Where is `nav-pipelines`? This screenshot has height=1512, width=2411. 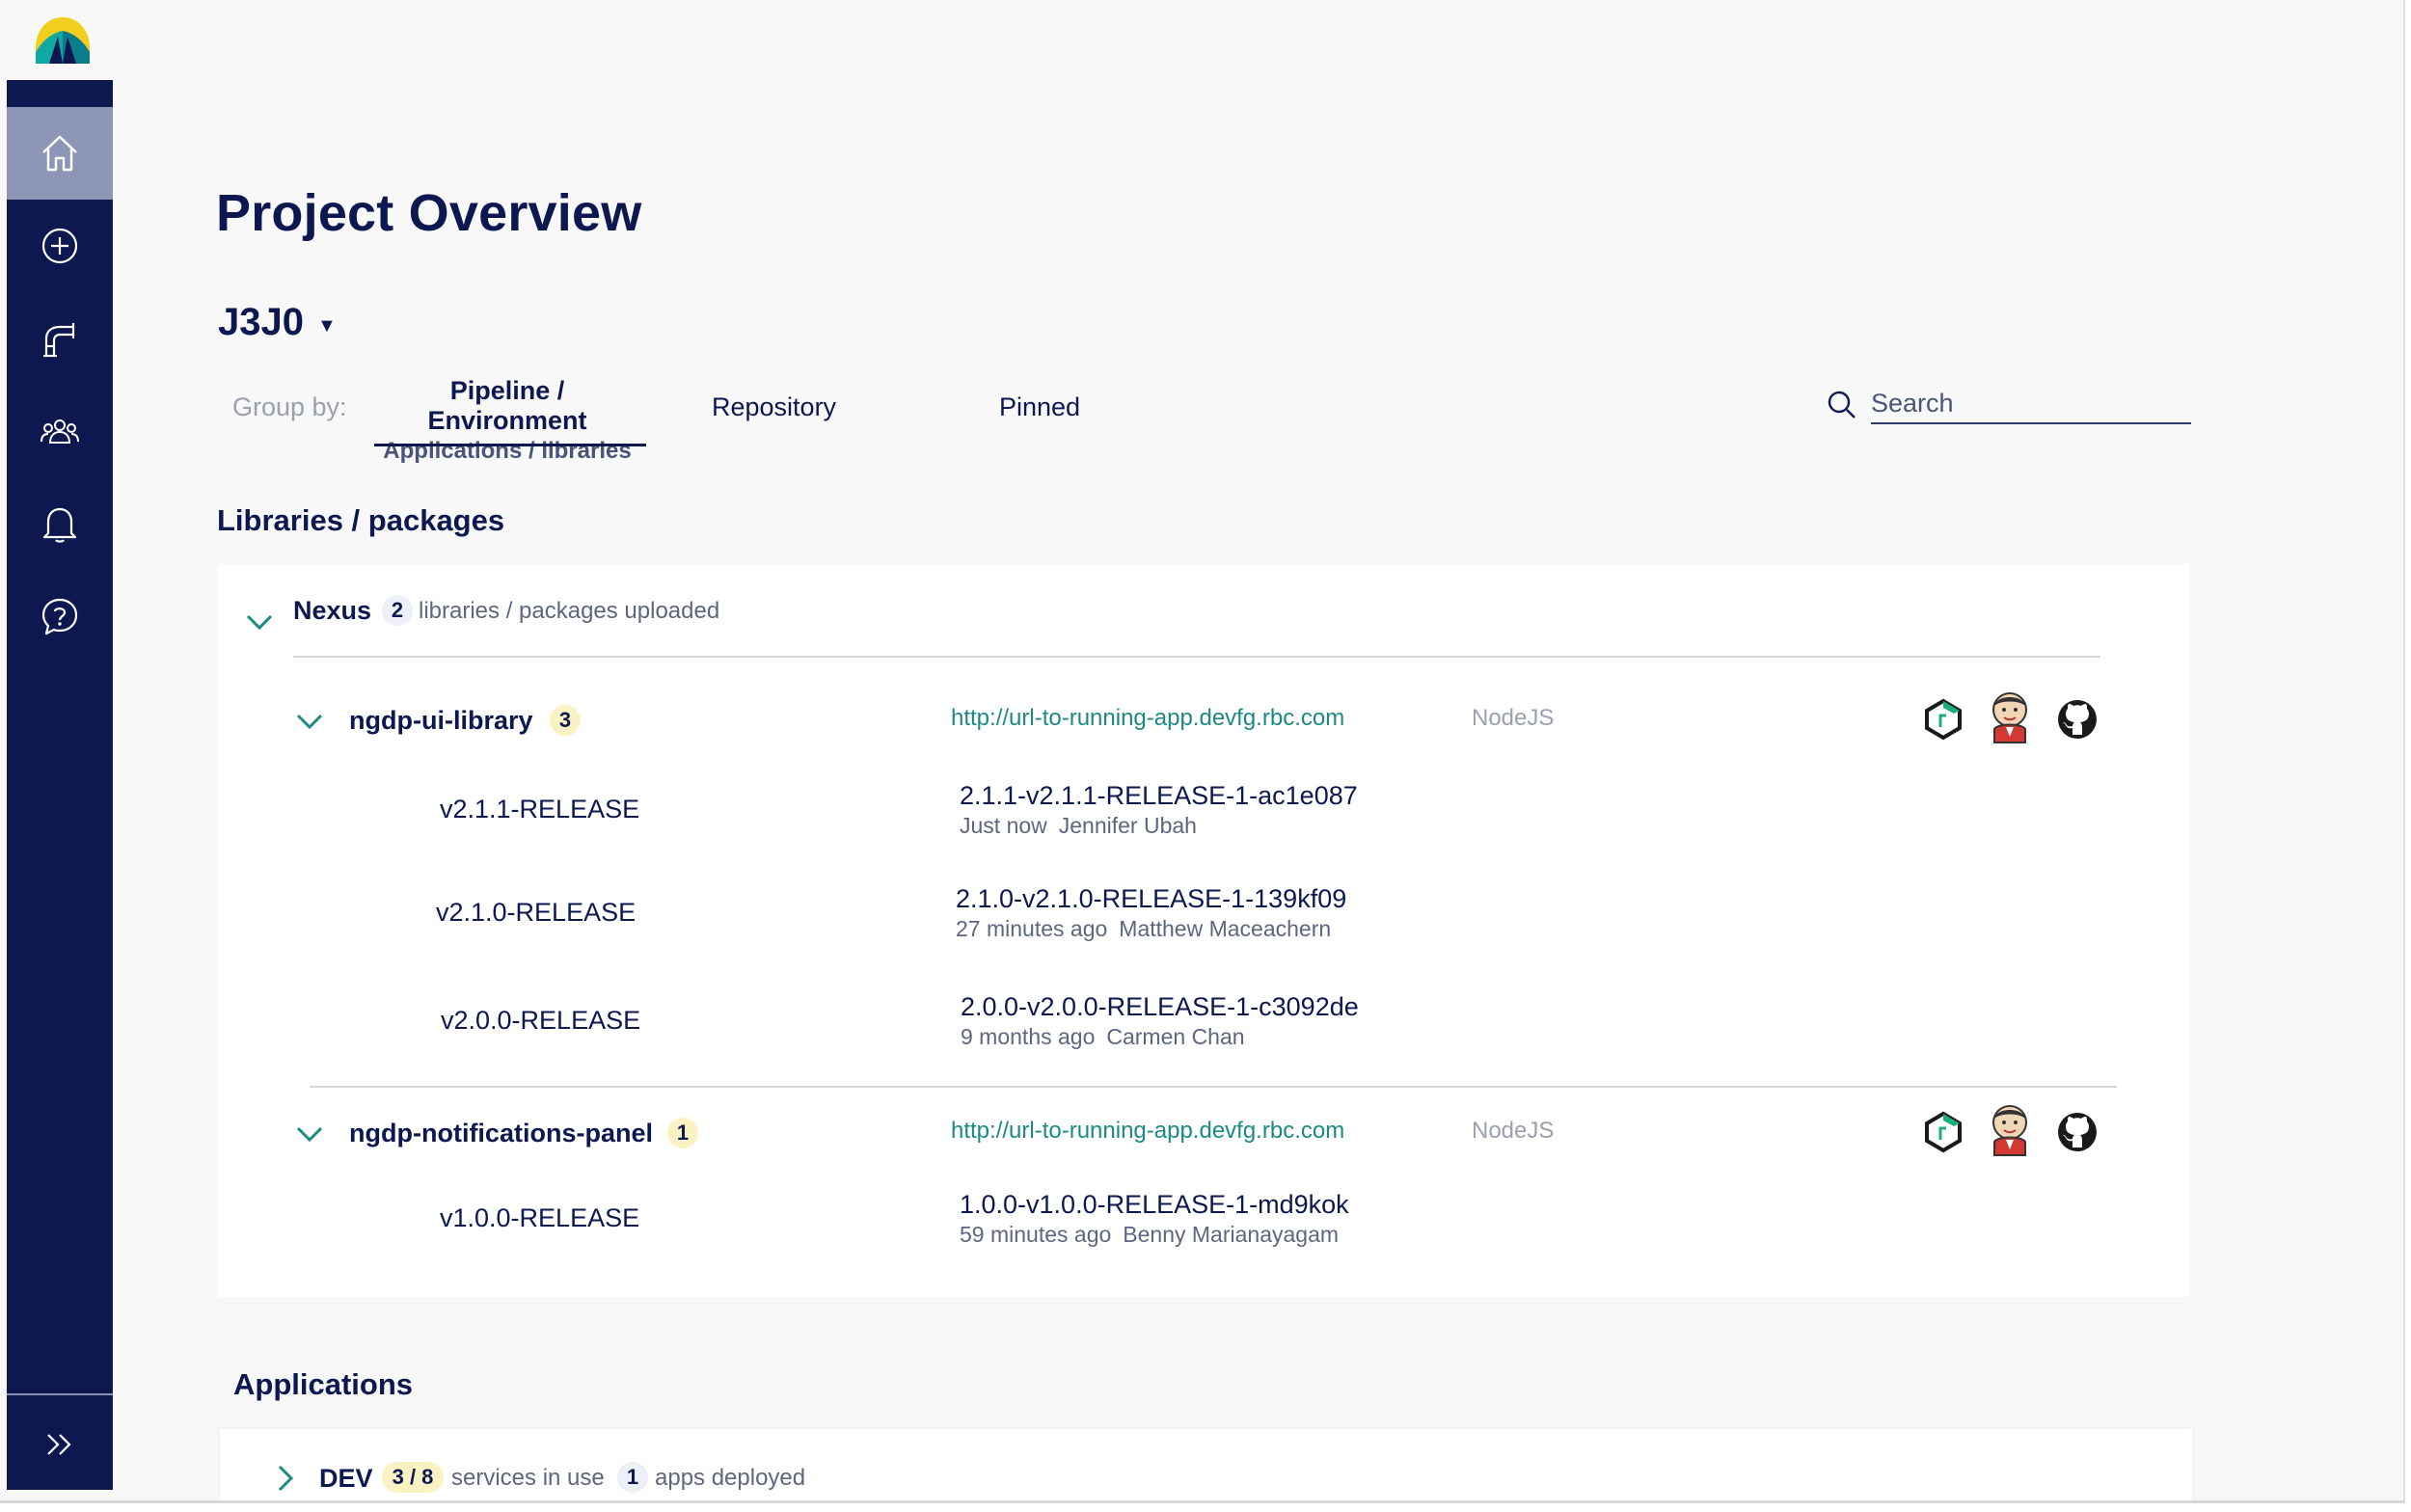 nav-pipelines is located at coordinates (60, 338).